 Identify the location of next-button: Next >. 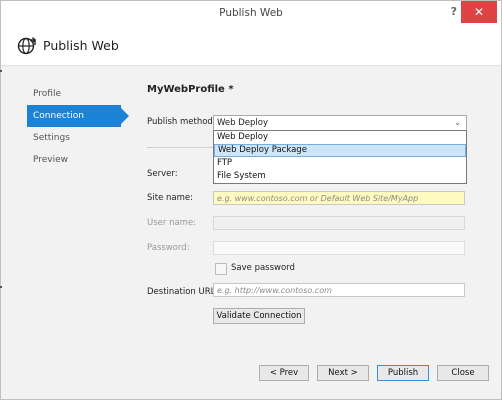
(343, 373).